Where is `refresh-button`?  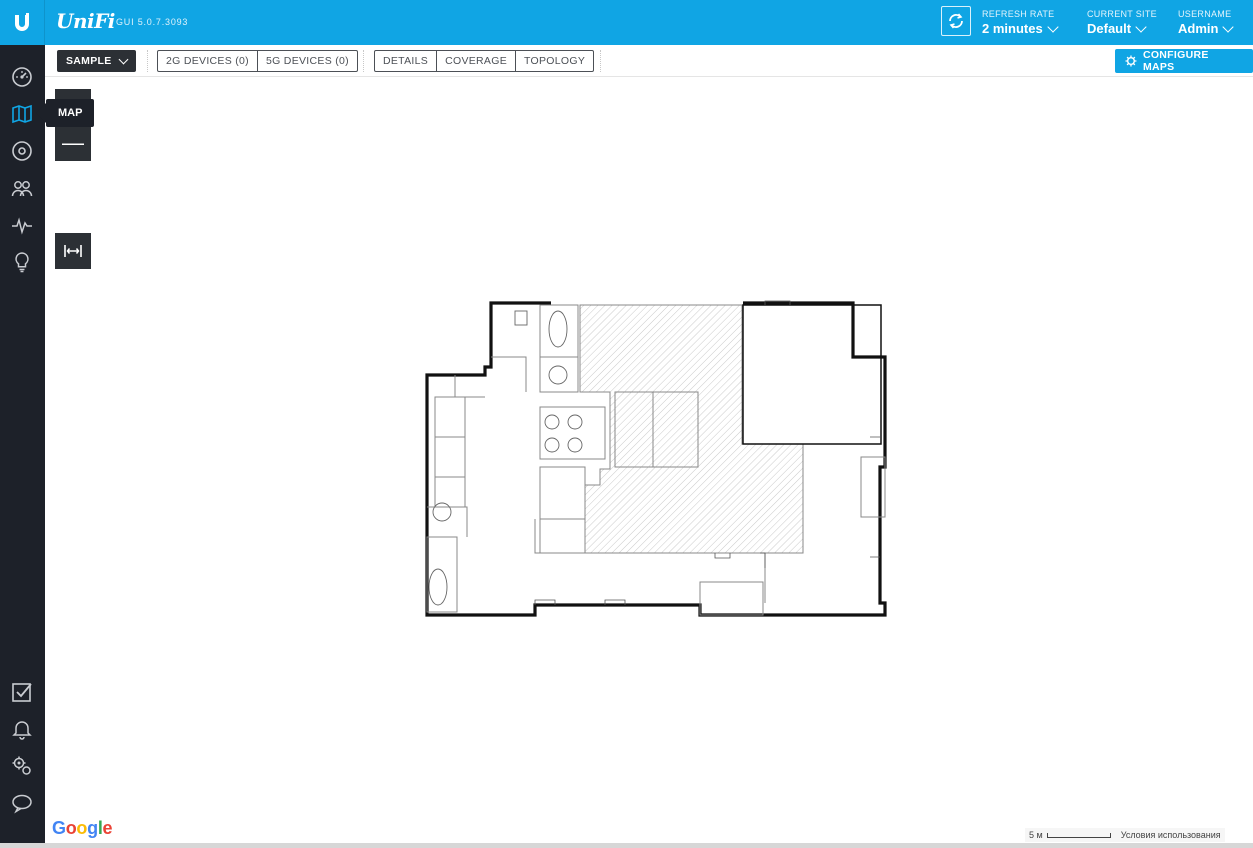 refresh-button is located at coordinates (956, 21).